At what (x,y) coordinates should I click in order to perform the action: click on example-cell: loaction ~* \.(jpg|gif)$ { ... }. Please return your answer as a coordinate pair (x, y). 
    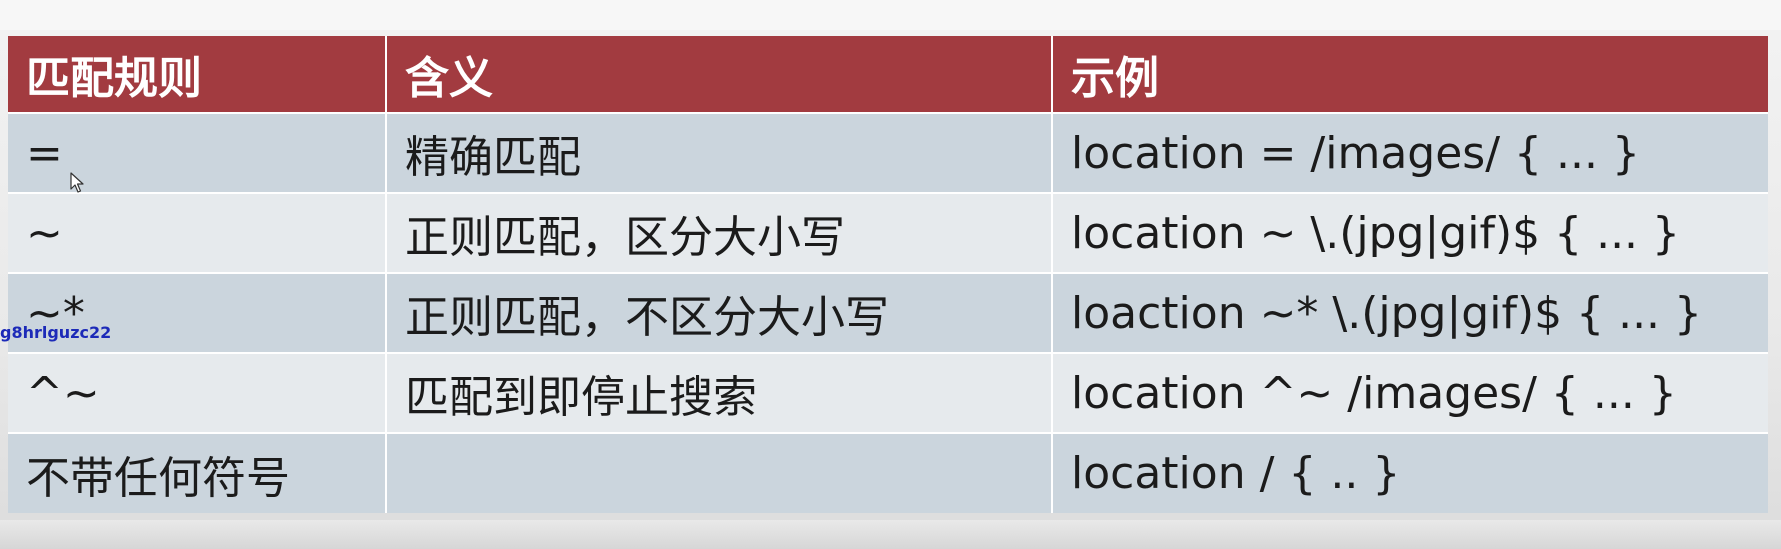
    Looking at the image, I should click on (1410, 312).